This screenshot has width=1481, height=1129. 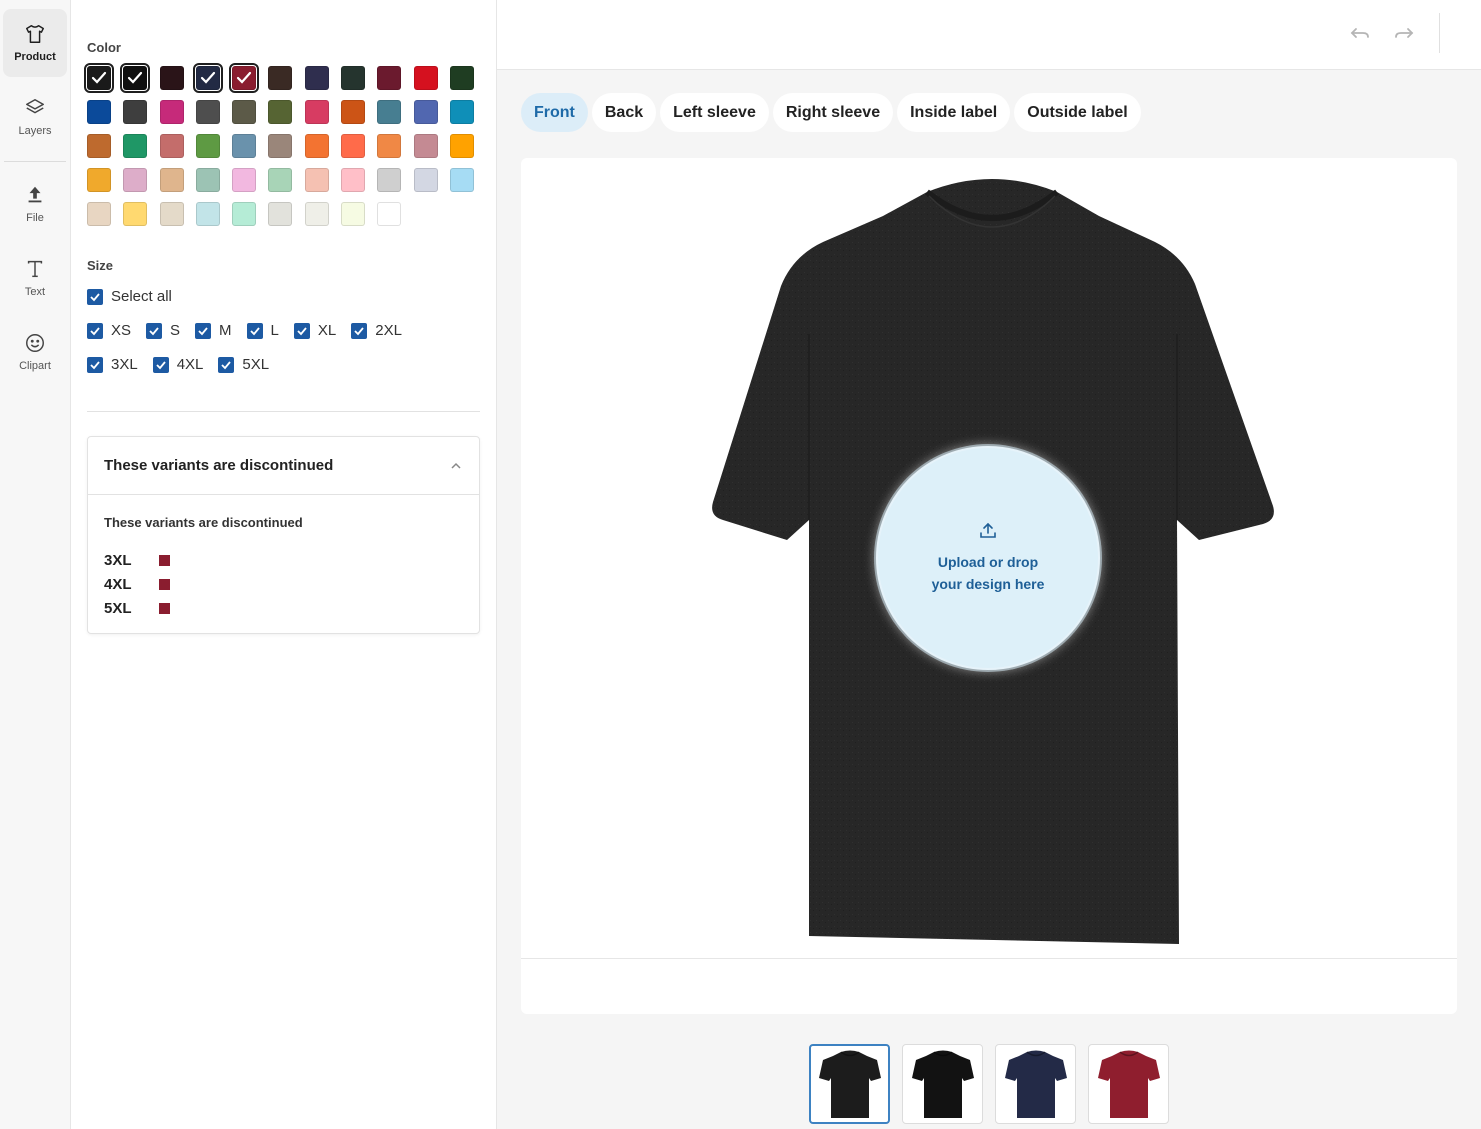 I want to click on discontinued-accordion-header: These variants are discontinued, so click(x=283, y=466).